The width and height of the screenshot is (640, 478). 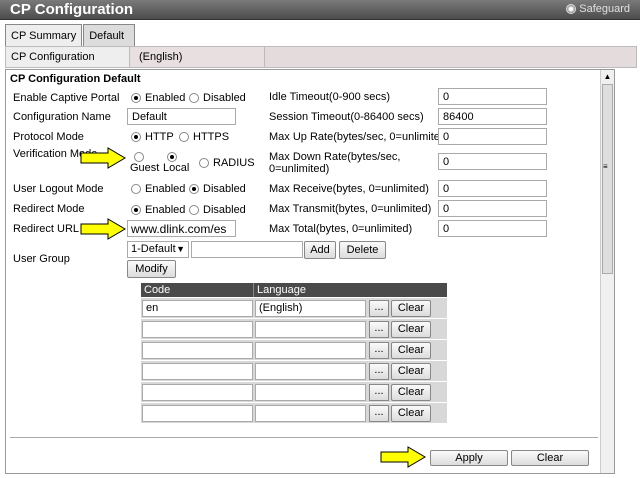 What do you see at coordinates (151, 269) in the screenshot?
I see `modify-button: Modify` at bounding box center [151, 269].